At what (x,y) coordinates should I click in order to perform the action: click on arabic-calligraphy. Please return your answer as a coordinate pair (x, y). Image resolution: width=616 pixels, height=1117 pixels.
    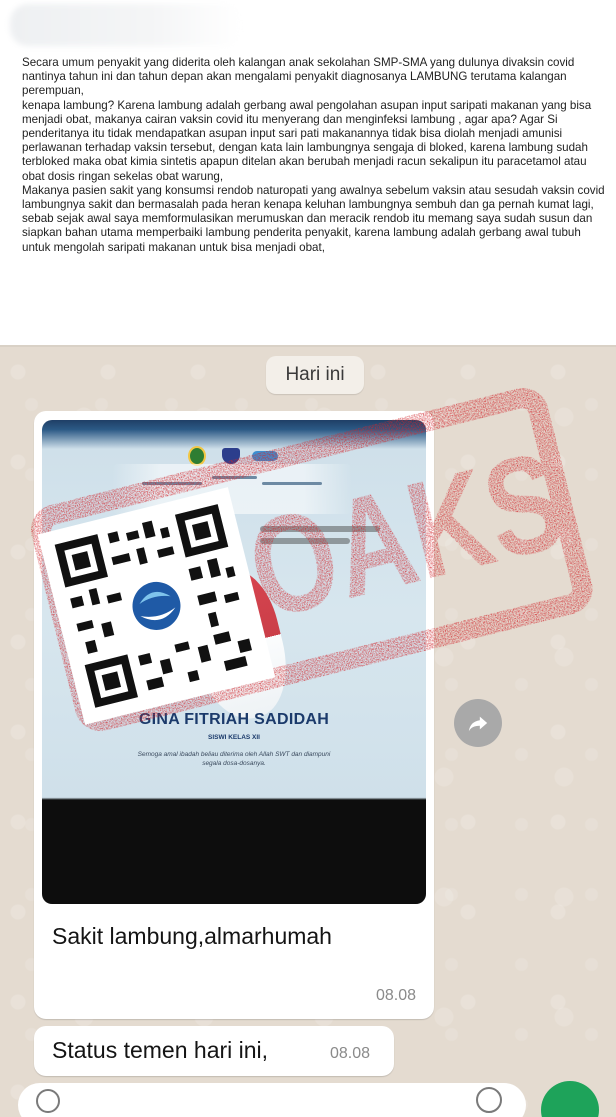
    Looking at the image, I should click on (232, 489).